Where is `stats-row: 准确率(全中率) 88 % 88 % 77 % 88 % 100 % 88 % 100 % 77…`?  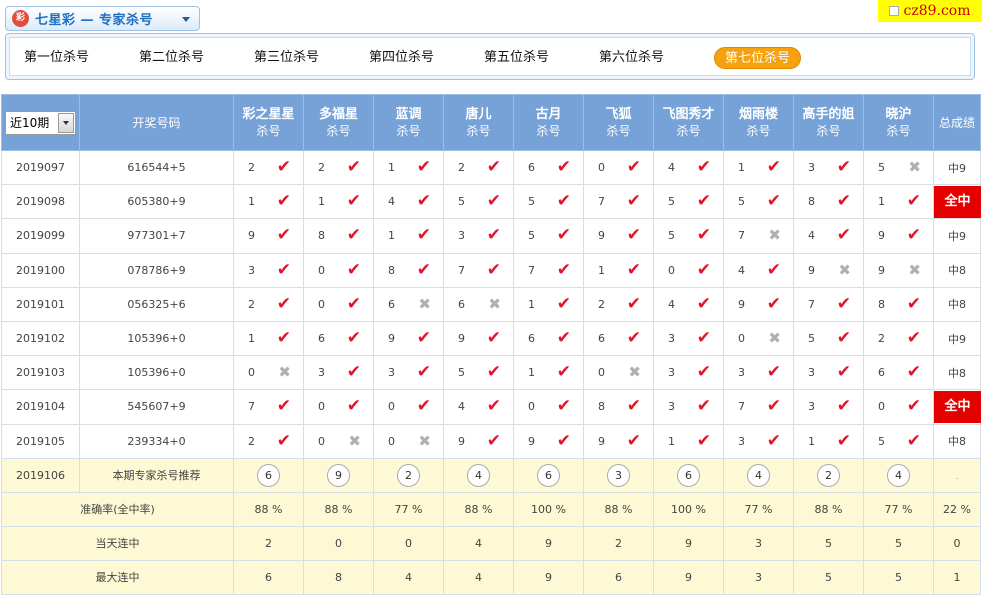
stats-row: 准确率(全中率) 88 % 88 % 77 % 88 % 100 % 88 % 100 % 77… is located at coordinates (491, 509).